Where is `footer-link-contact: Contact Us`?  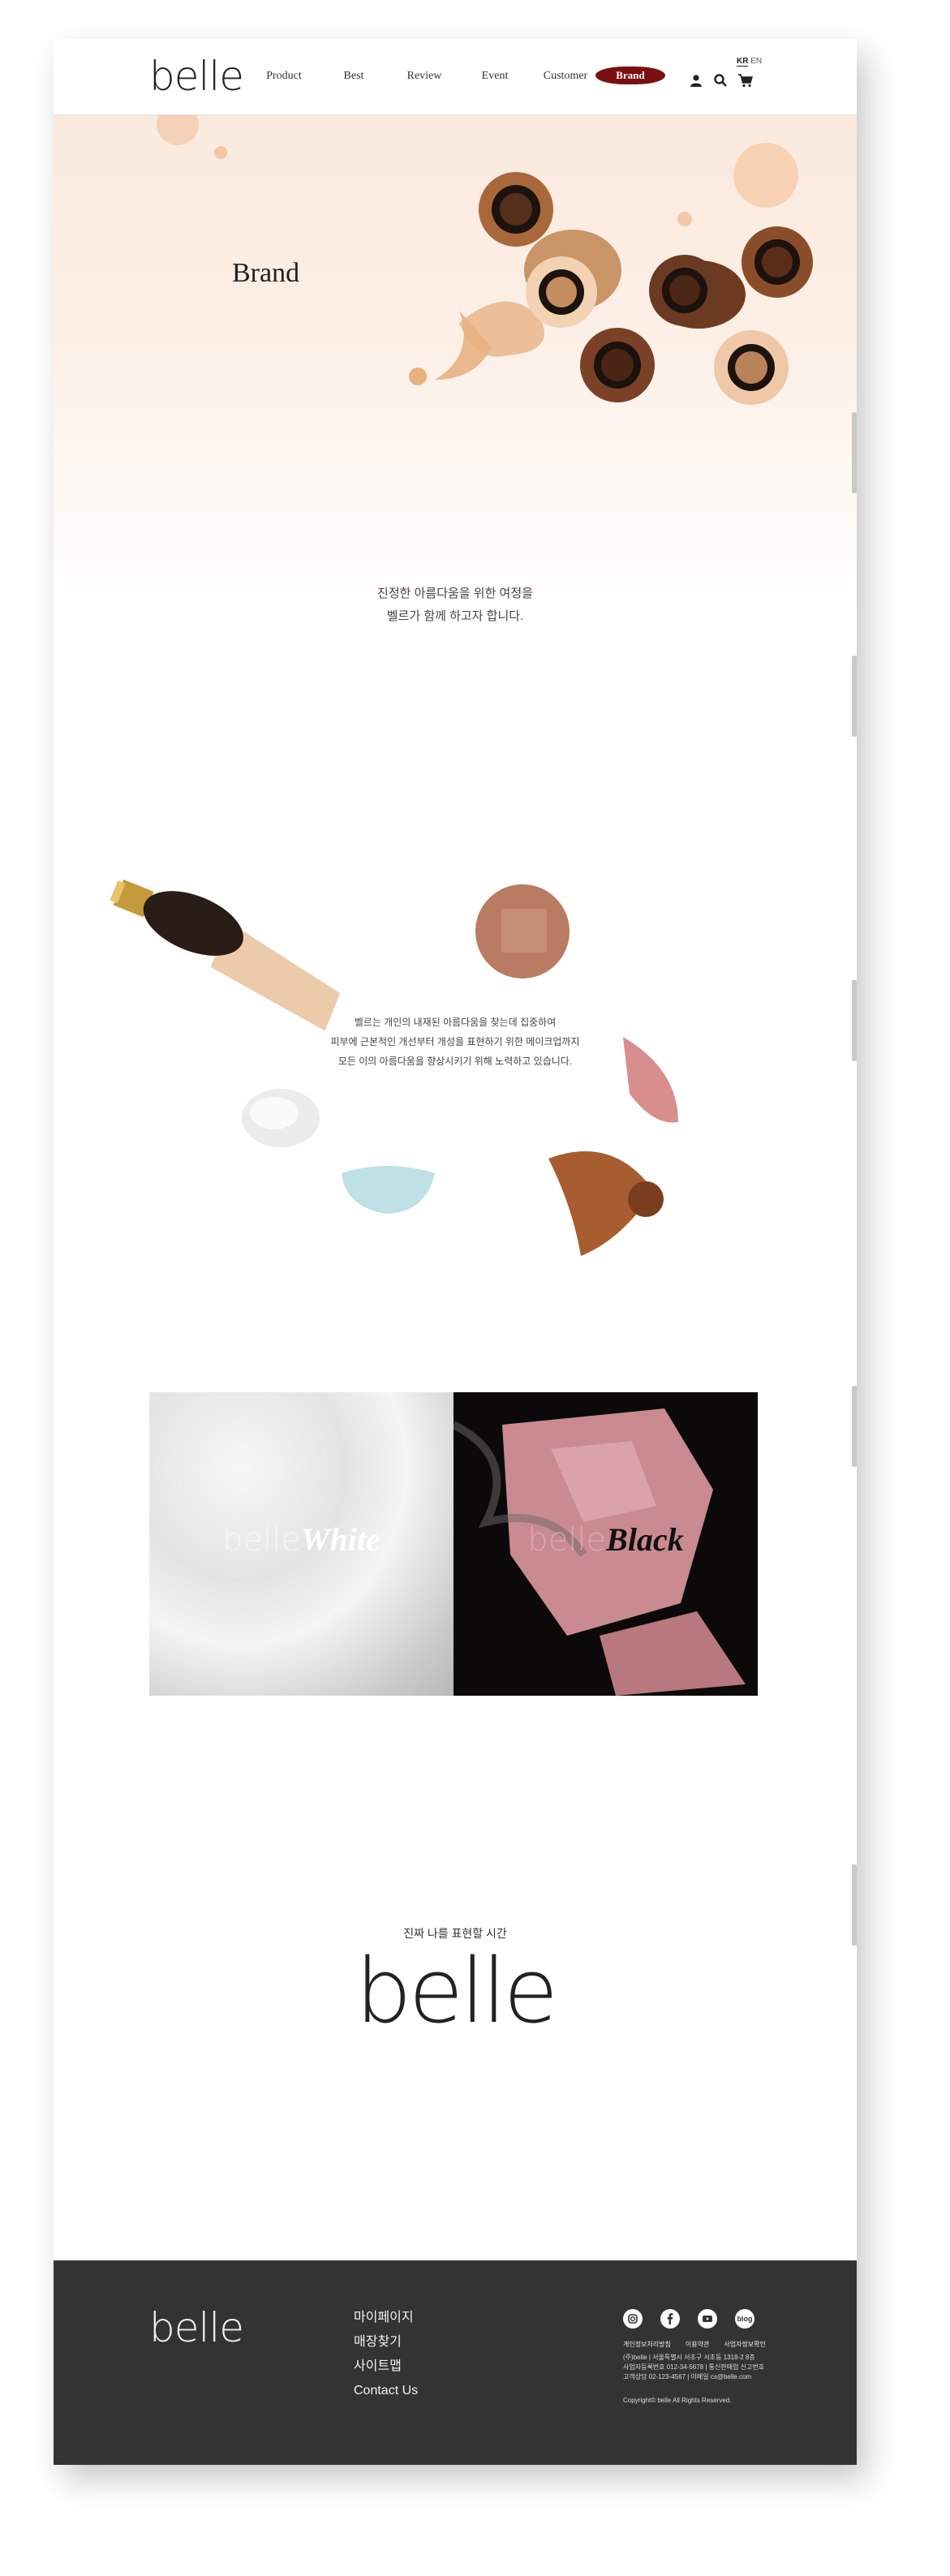
footer-link-contact: Contact Us is located at coordinates (386, 2391).